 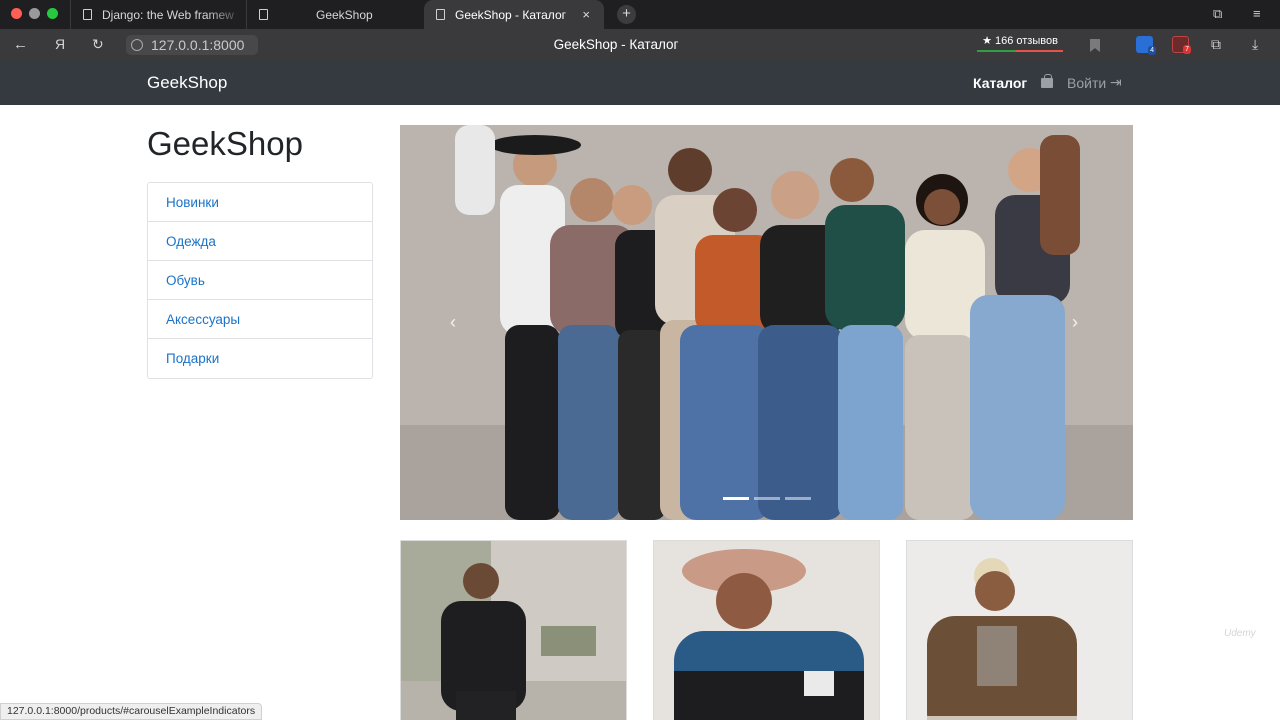 I want to click on close-window-button, so click(x=16, y=13).